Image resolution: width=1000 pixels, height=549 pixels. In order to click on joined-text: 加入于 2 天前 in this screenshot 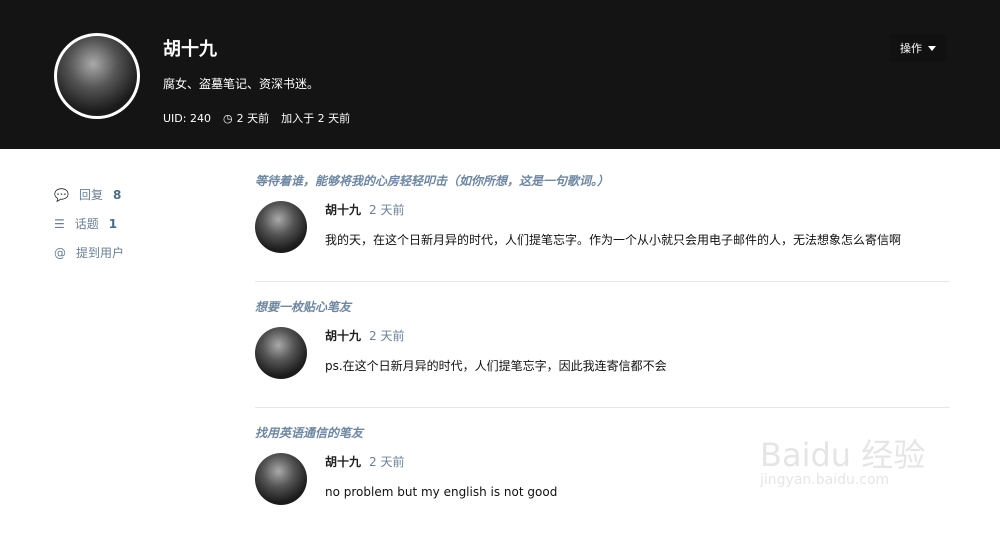, I will do `click(316, 118)`.